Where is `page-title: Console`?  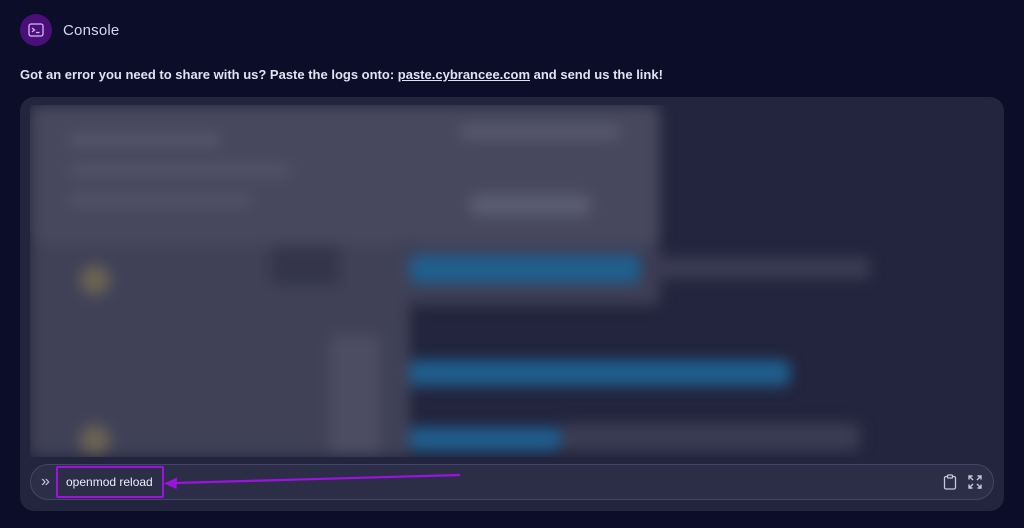
page-title: Console is located at coordinates (91, 30).